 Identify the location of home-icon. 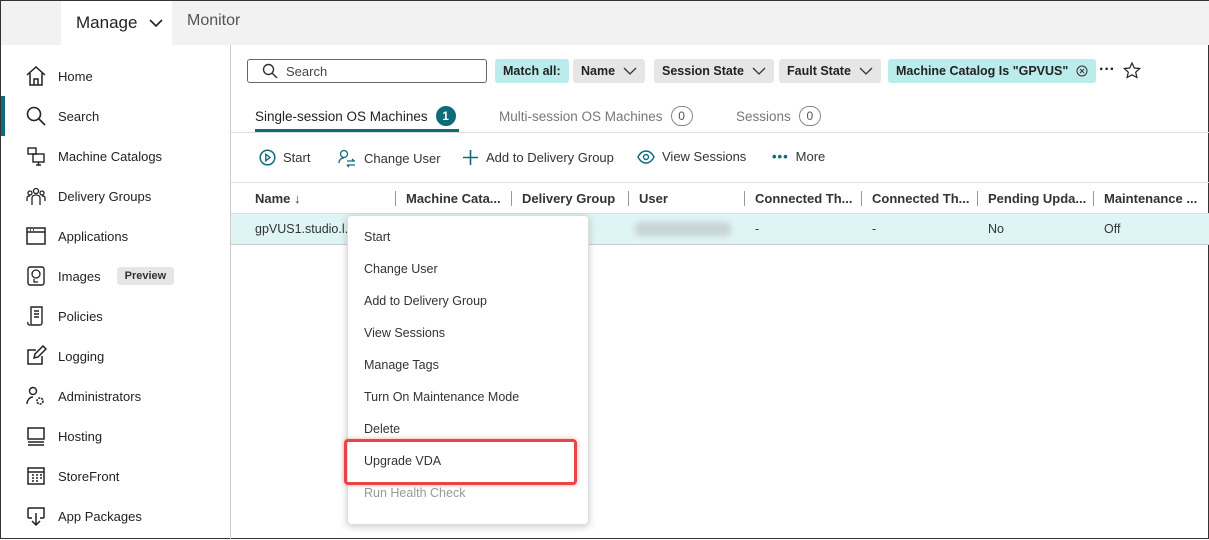
(36, 76).